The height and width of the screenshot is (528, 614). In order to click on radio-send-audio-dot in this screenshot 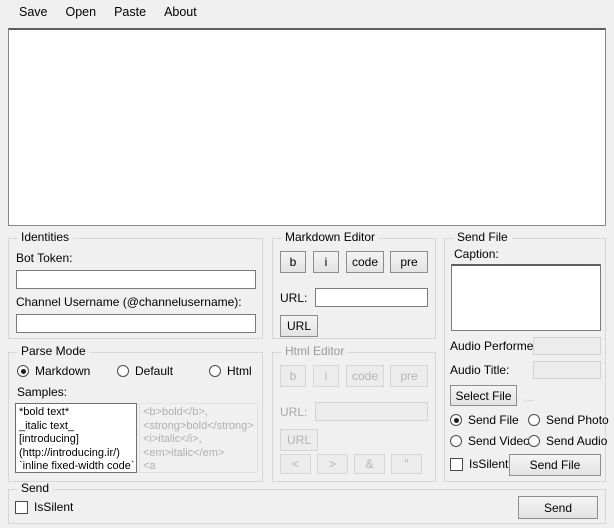, I will do `click(534, 441)`.